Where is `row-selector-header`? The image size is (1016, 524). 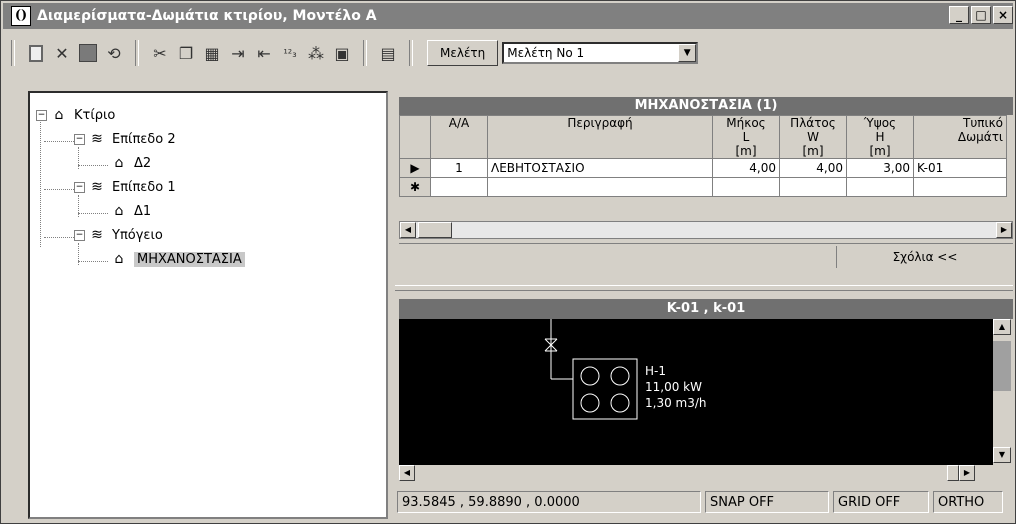 row-selector-header is located at coordinates (415, 137).